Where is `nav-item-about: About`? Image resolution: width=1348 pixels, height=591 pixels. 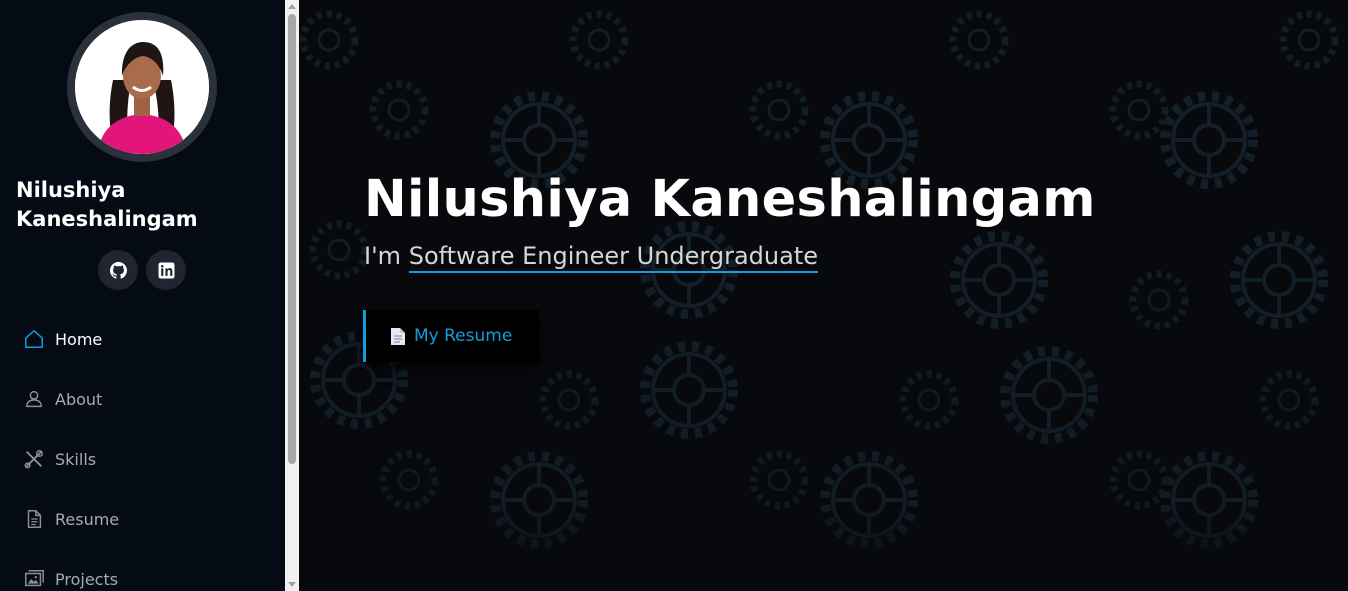
nav-item-about: About is located at coordinates (142, 399).